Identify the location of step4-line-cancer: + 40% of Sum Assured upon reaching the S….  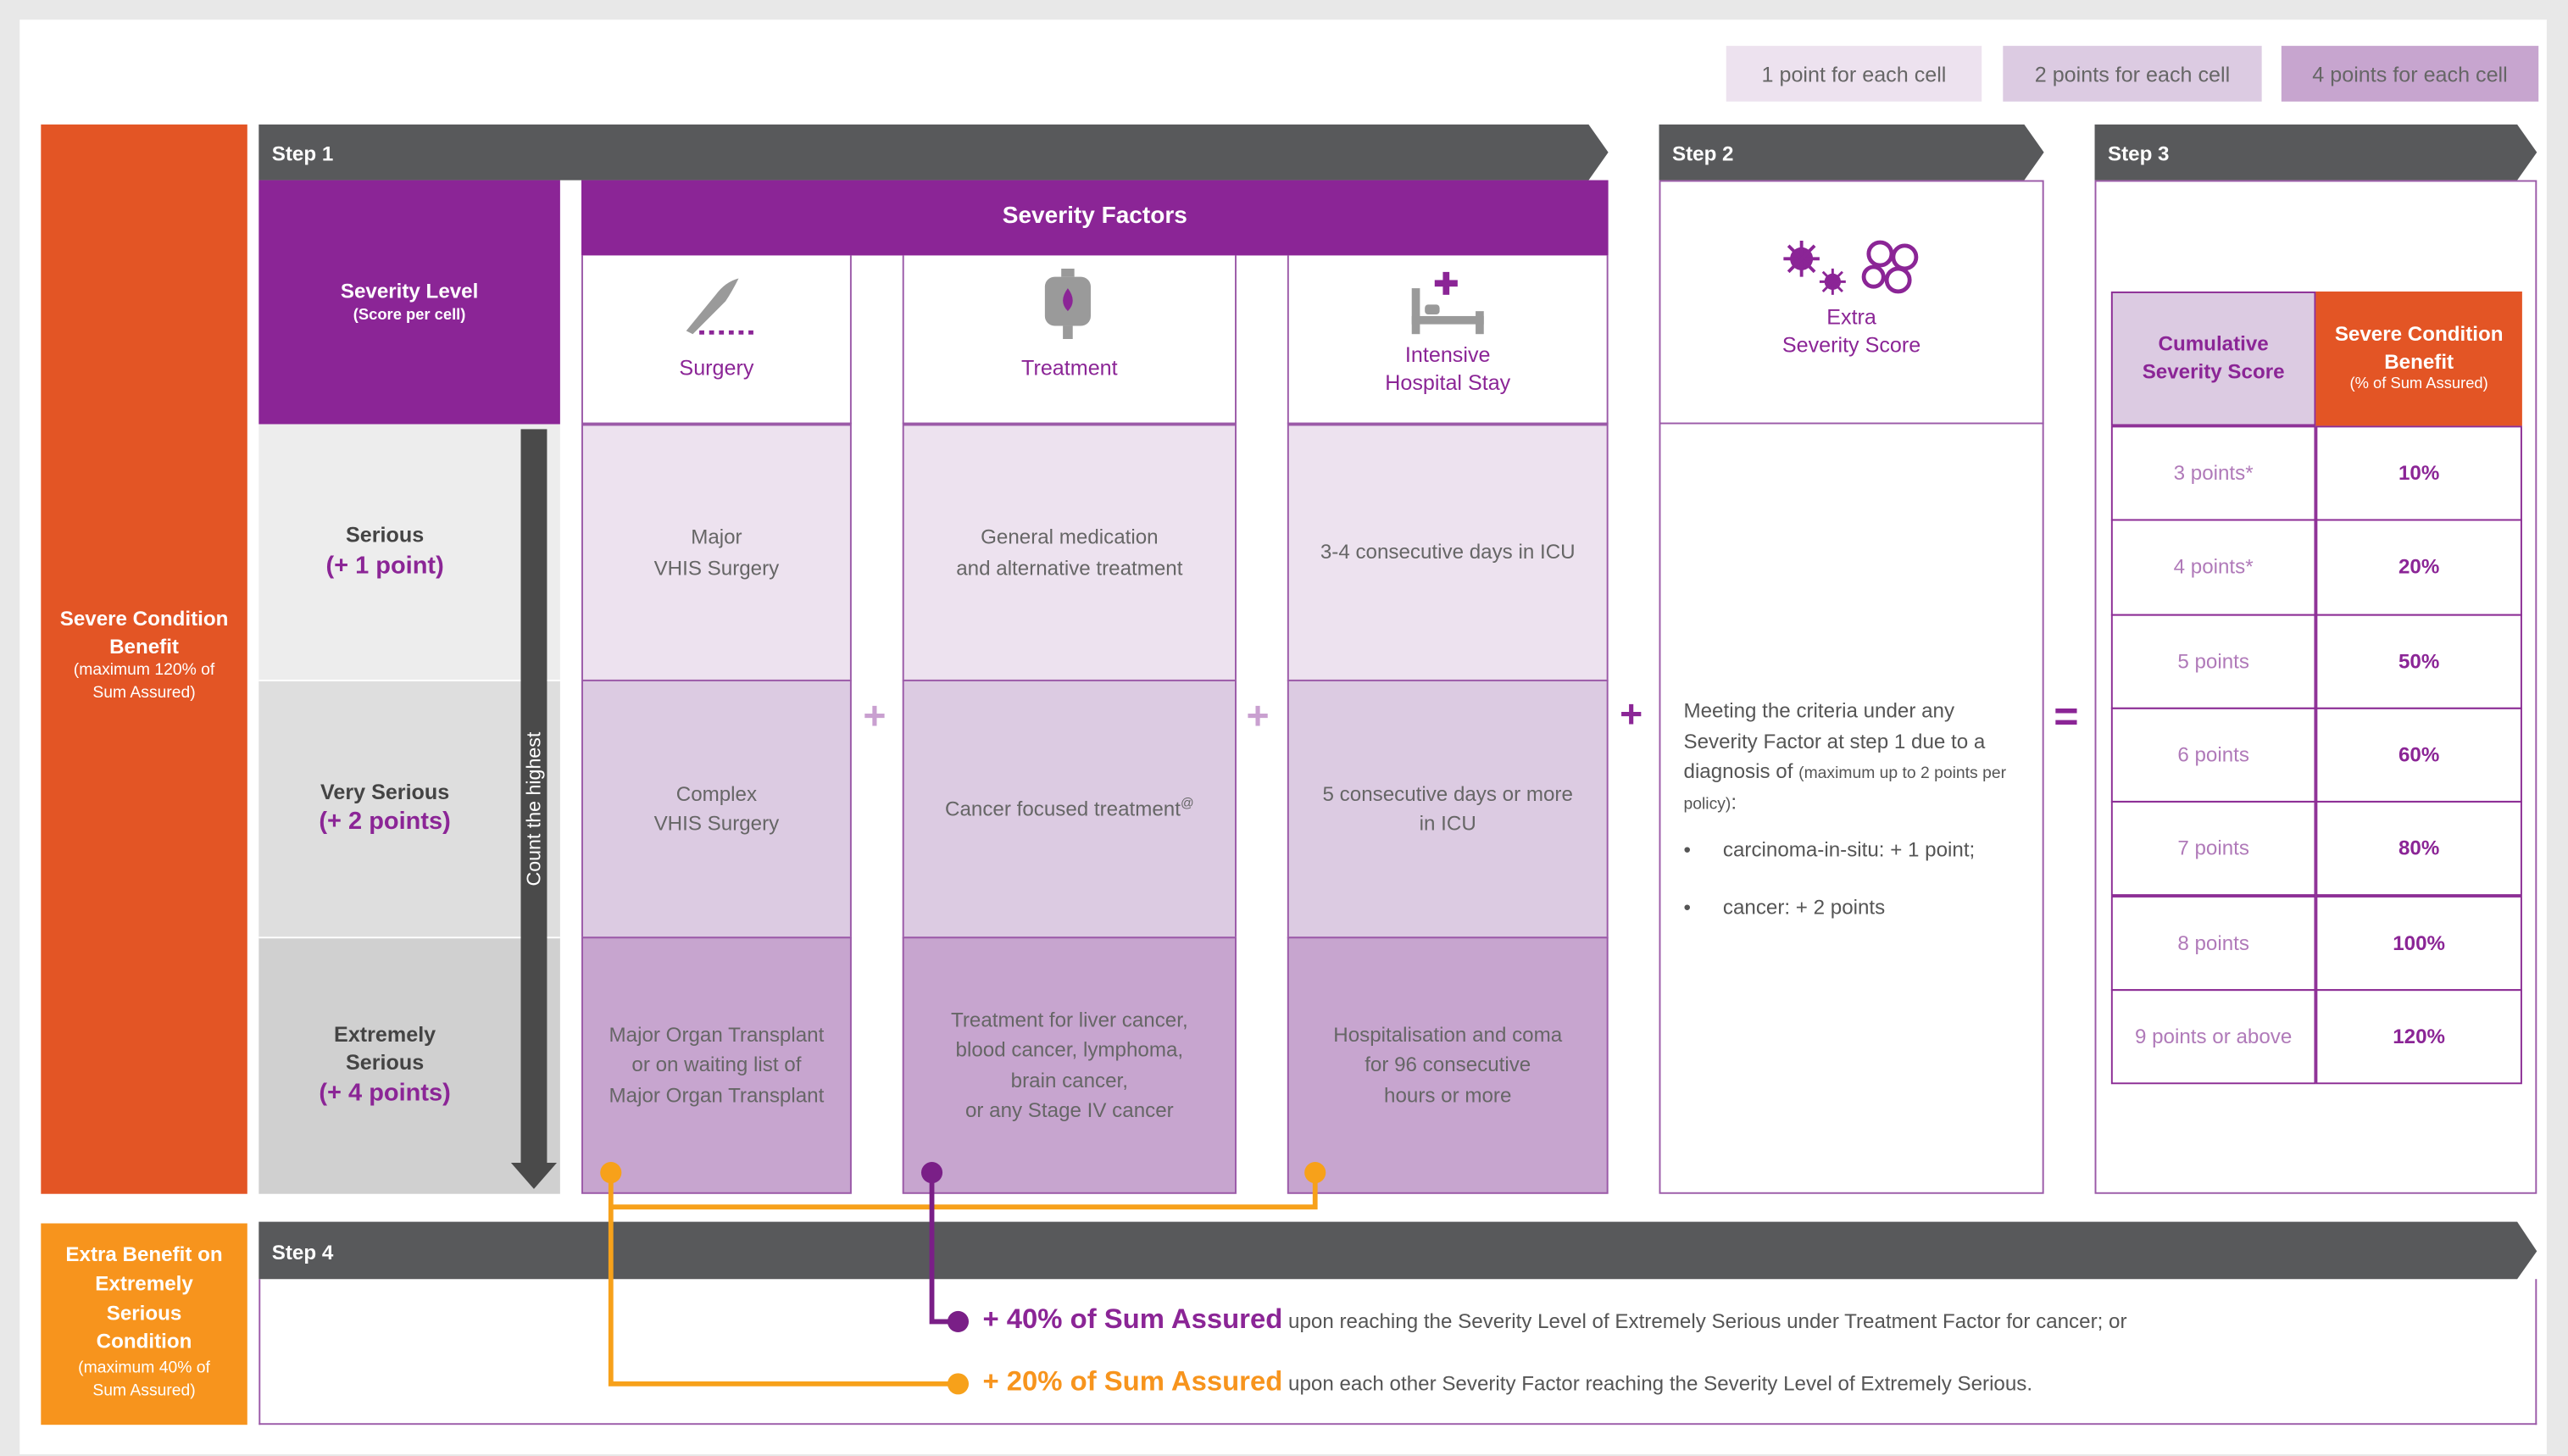
(1554, 1319).